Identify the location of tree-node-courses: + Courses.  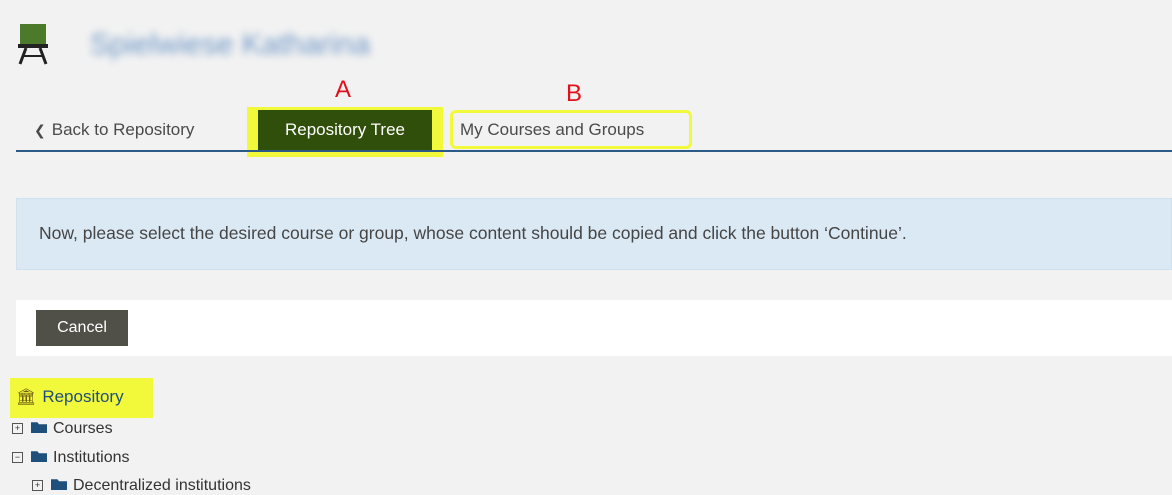
(62, 429).